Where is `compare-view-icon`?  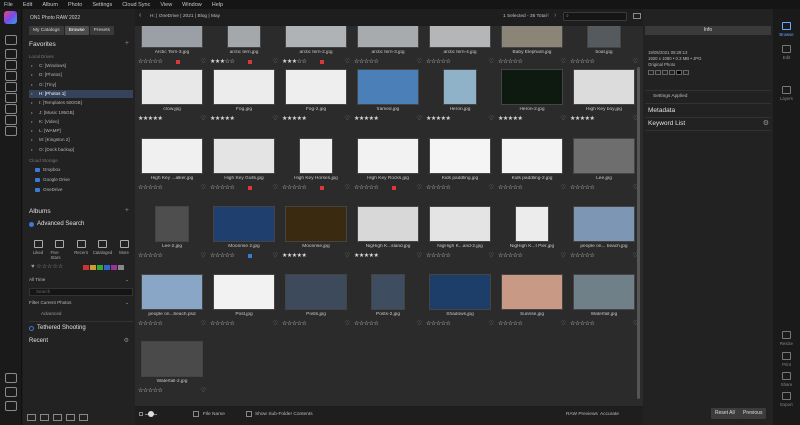 compare-view-icon is located at coordinates (70, 417).